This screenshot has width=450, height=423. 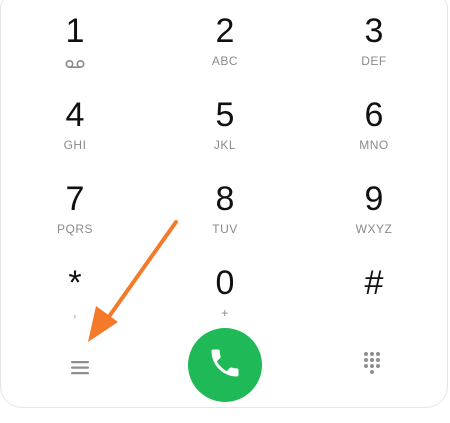 I want to click on key-letters: DEF, so click(x=374, y=61).